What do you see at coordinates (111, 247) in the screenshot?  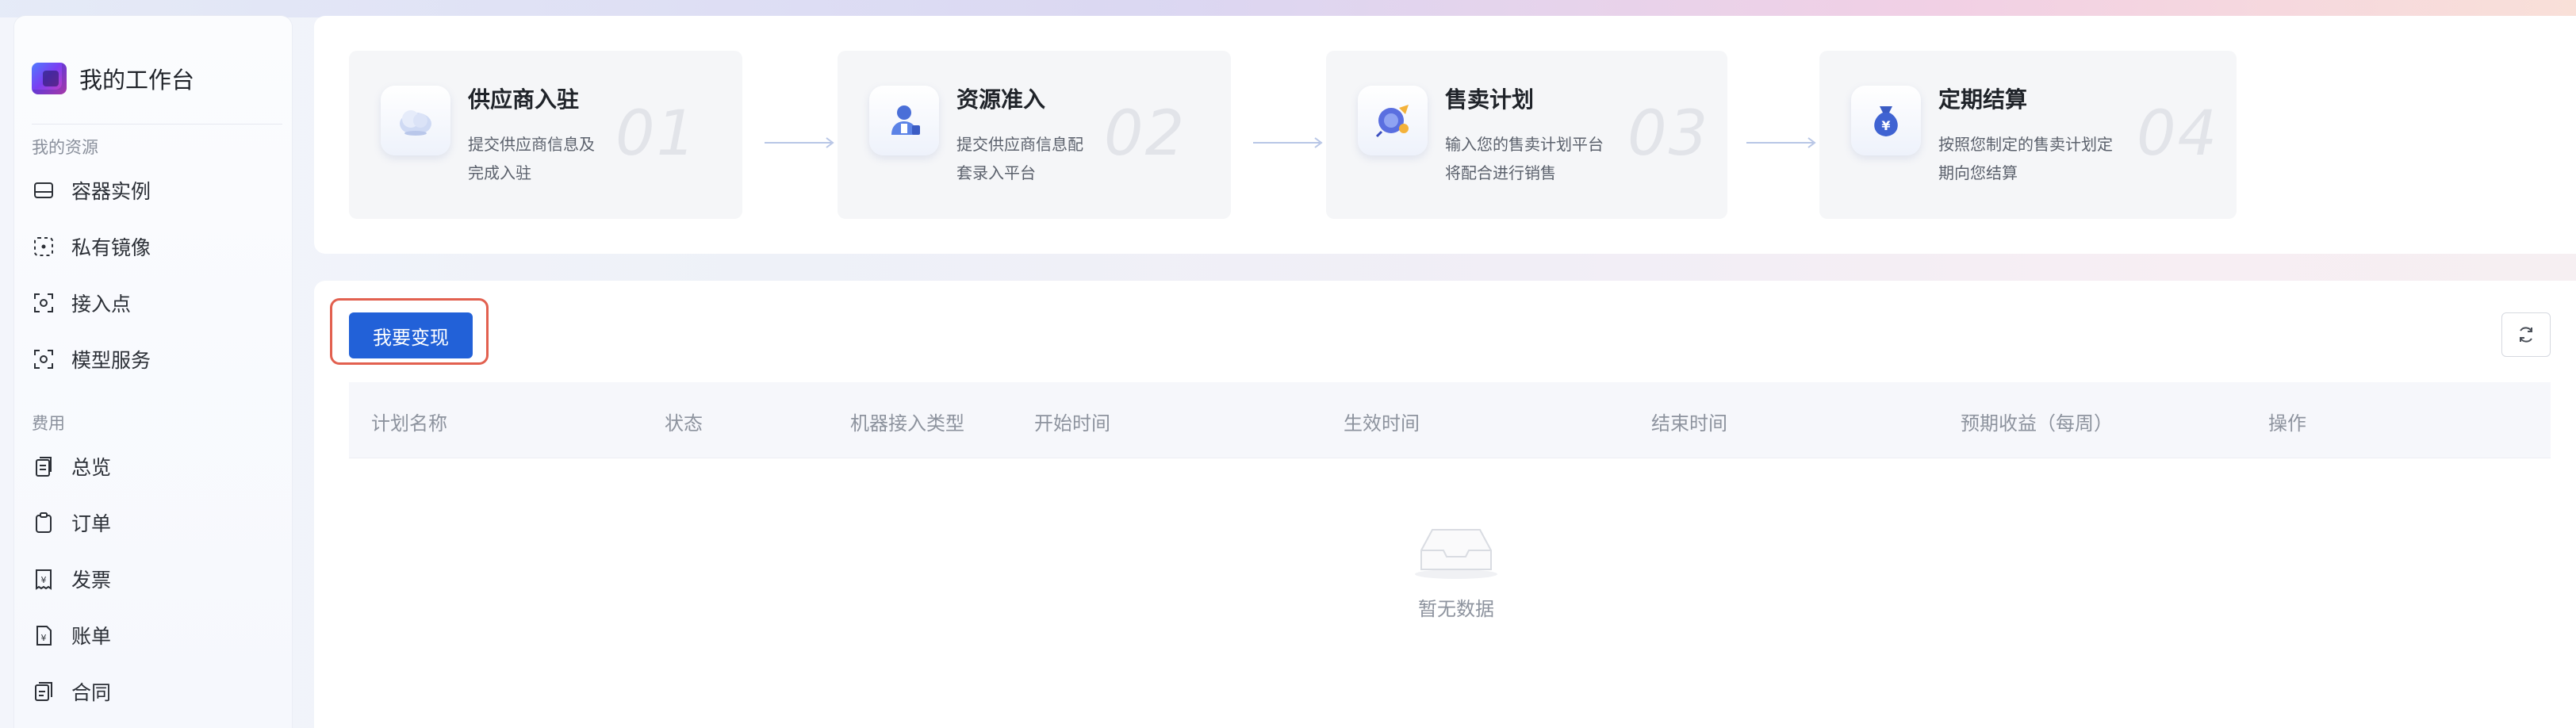 I see `sidebar-item-label: 私有镜像` at bounding box center [111, 247].